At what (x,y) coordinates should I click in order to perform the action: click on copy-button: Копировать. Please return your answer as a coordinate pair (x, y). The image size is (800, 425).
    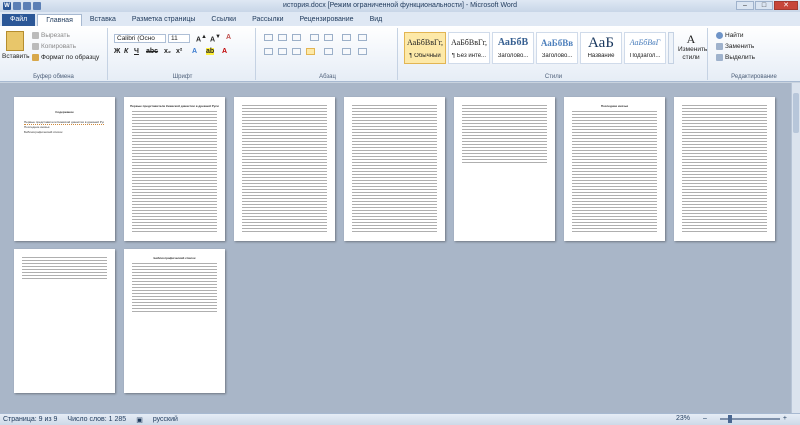
    Looking at the image, I should click on (54, 46).